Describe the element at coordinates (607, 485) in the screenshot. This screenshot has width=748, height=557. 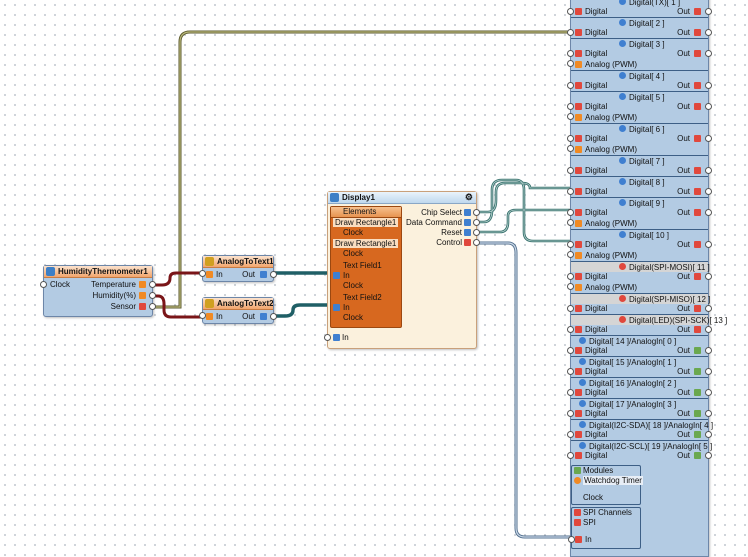
I see `modules-panel: Modules Watchdog Timer Clock` at that location.